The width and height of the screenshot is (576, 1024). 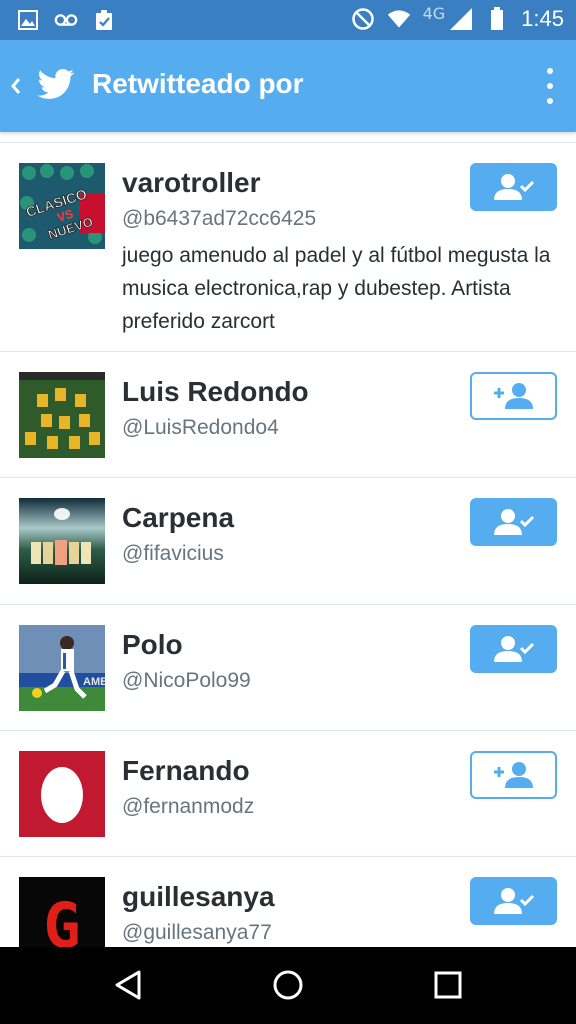 I want to click on square-recents-icon, so click(x=448, y=985).